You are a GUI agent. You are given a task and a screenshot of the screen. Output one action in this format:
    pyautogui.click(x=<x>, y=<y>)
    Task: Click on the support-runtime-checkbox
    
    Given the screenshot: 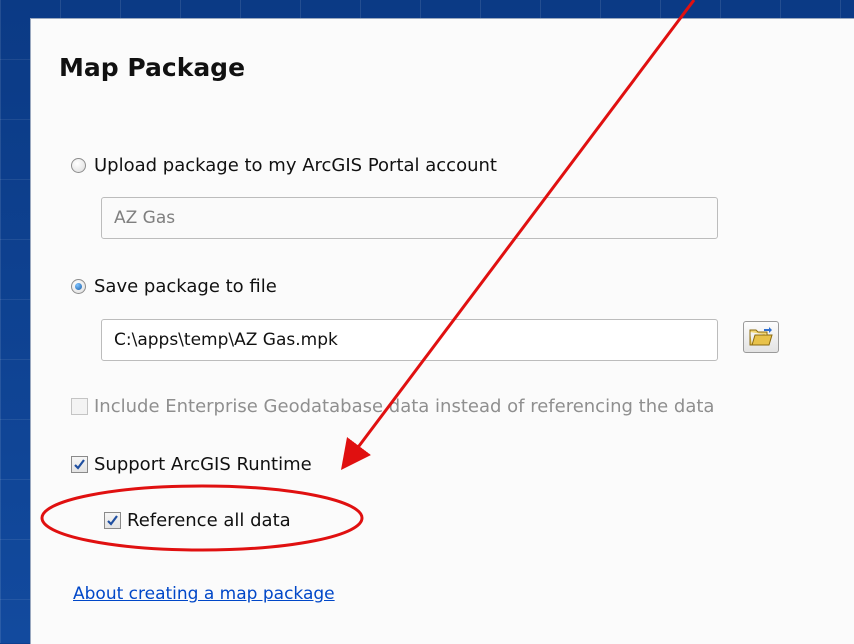 What is the action you would take?
    pyautogui.click(x=79, y=464)
    